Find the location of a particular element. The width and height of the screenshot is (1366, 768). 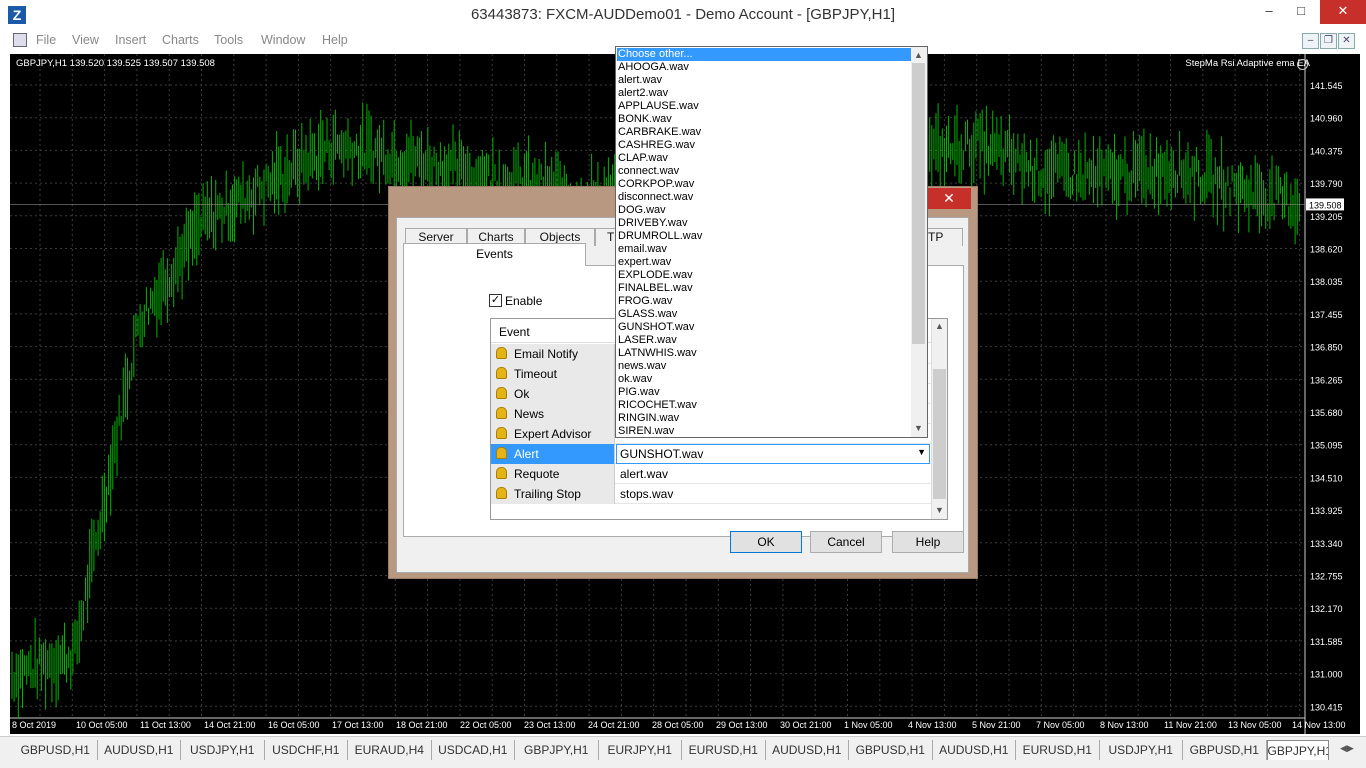

mdi-minimize-button: – is located at coordinates (1310, 41).